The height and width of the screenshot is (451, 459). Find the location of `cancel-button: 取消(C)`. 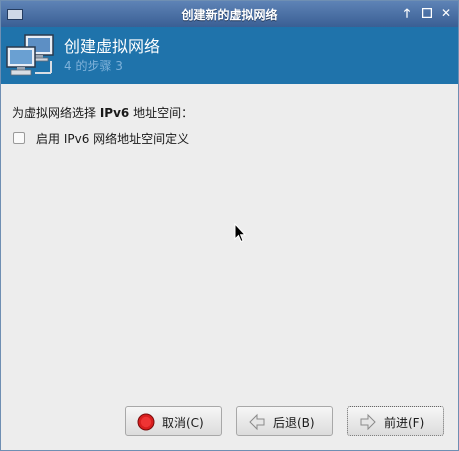

cancel-button: 取消(C) is located at coordinates (173, 421).